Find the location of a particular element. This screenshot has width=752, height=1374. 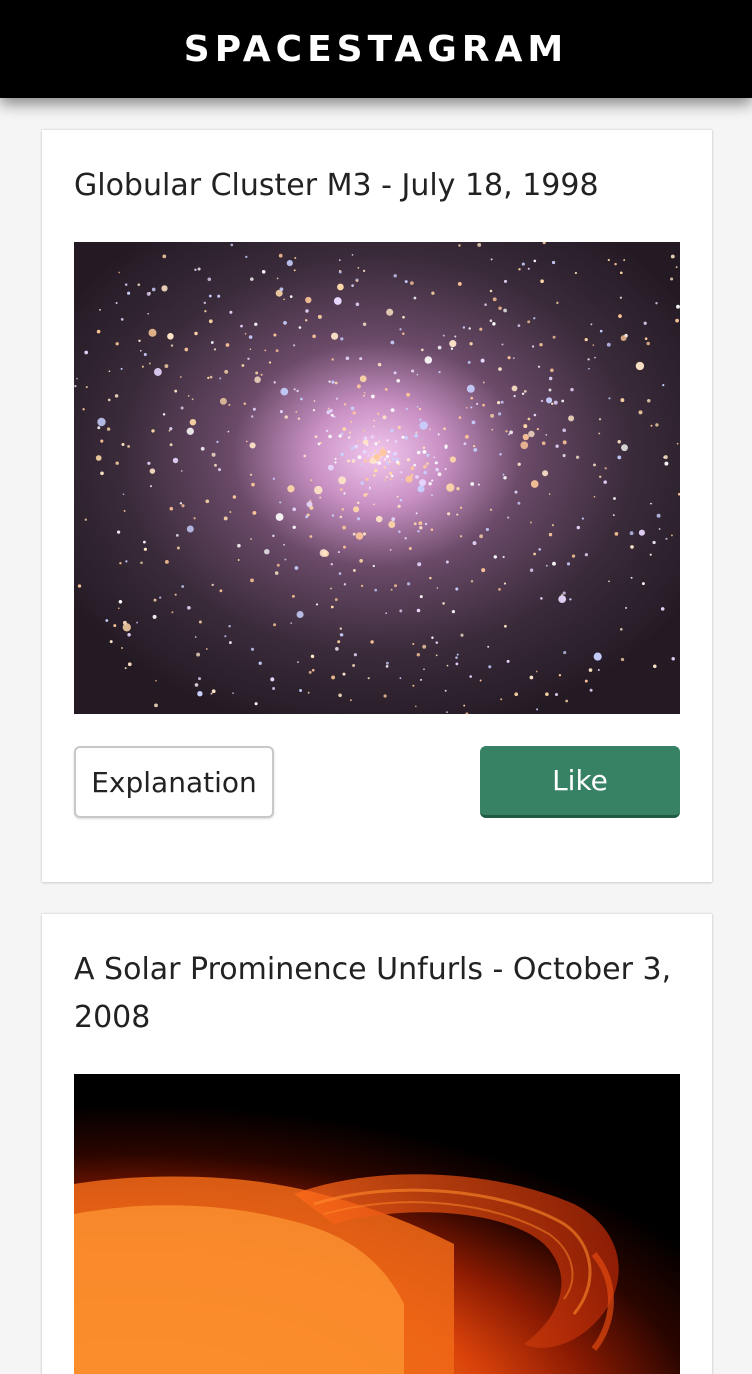

app-logo: SPACESTAGRAM is located at coordinates (376, 49).